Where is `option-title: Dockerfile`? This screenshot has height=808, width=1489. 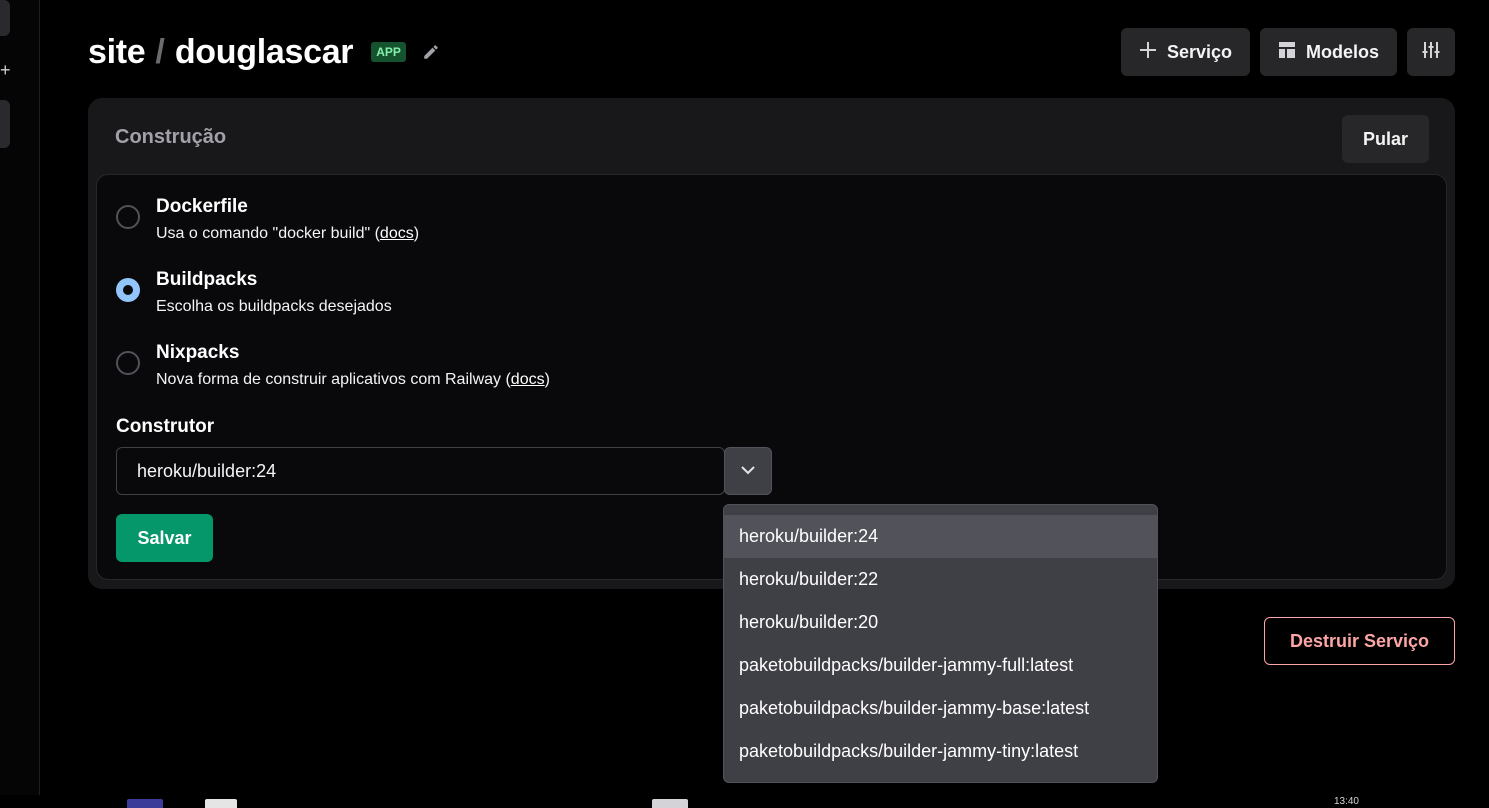
option-title: Dockerfile is located at coordinates (202, 206).